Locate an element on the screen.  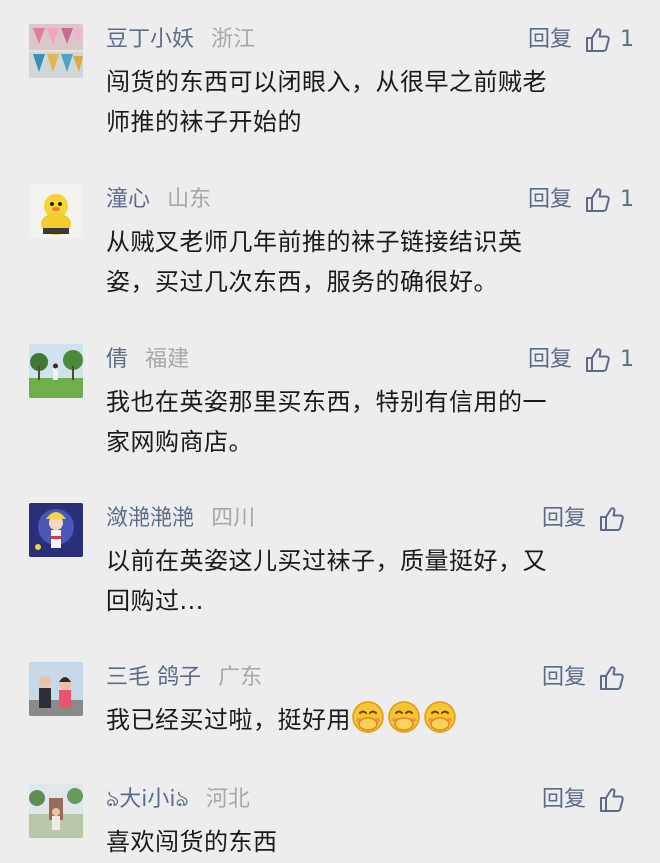
comment-text-content: 我已经买过啦，挺好用 is located at coordinates (228, 720).